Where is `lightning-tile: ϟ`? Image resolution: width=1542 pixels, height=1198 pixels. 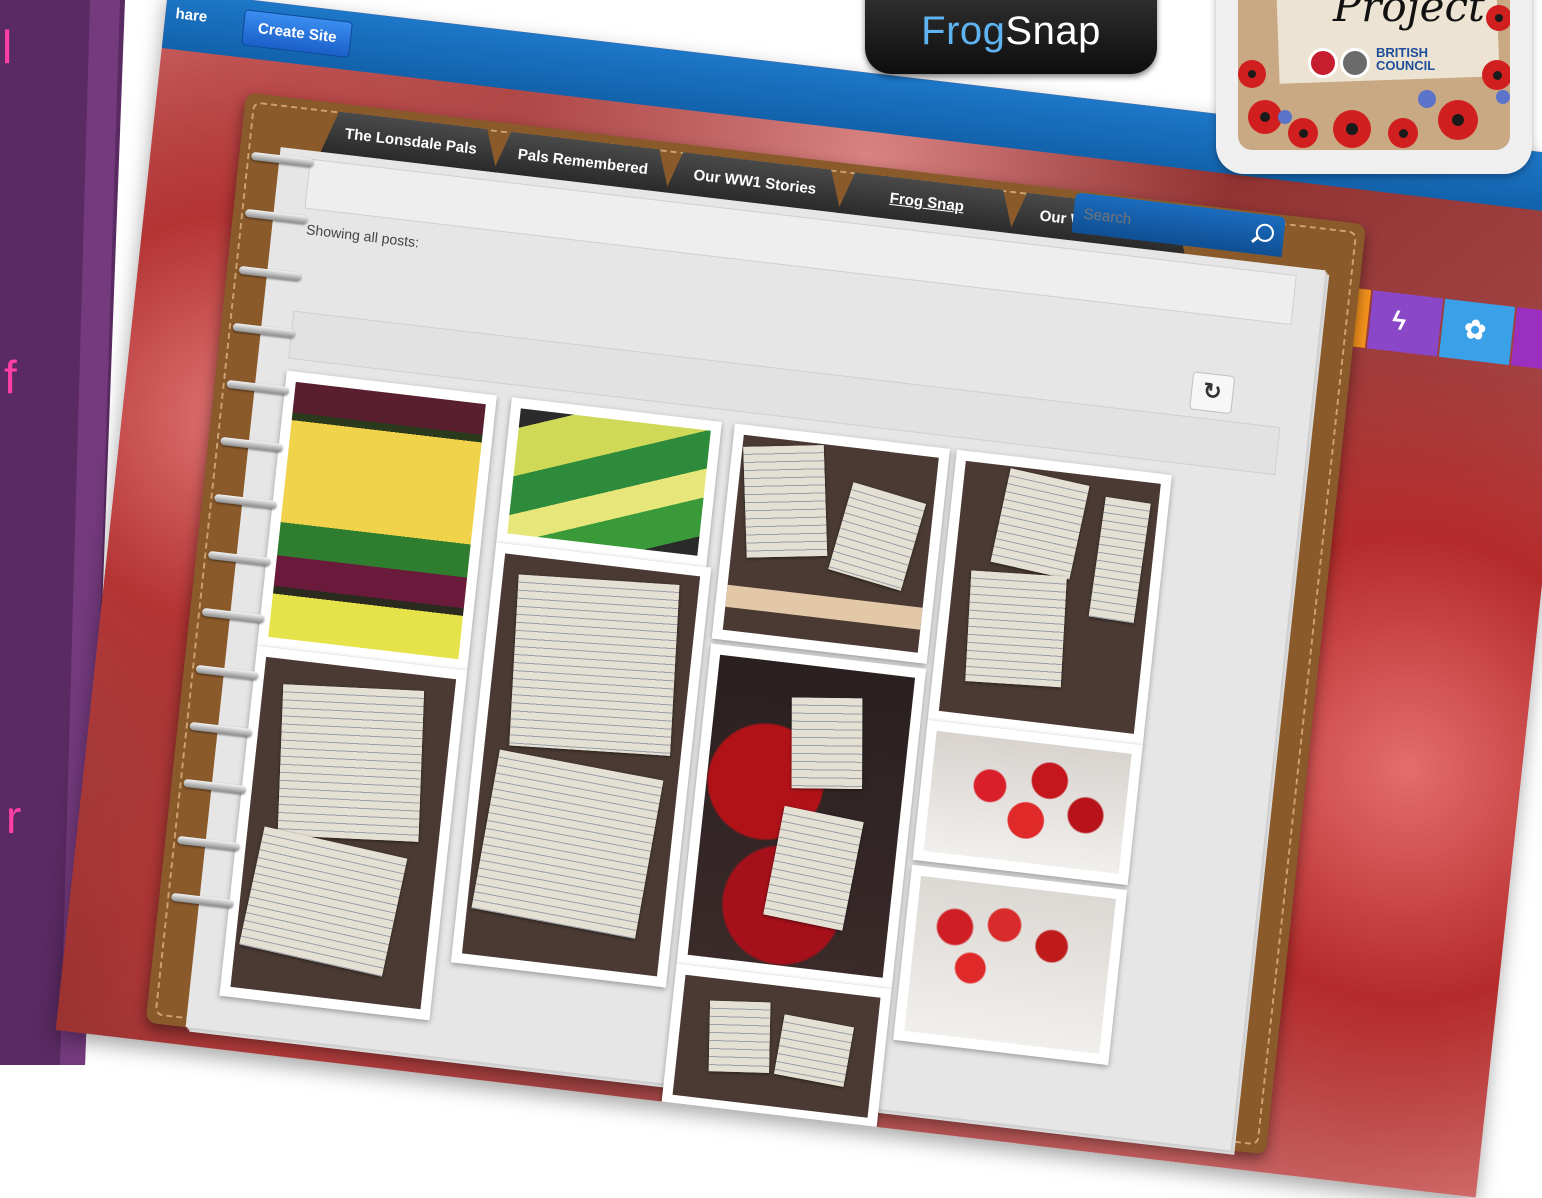 lightning-tile: ϟ is located at coordinates (1405, 323).